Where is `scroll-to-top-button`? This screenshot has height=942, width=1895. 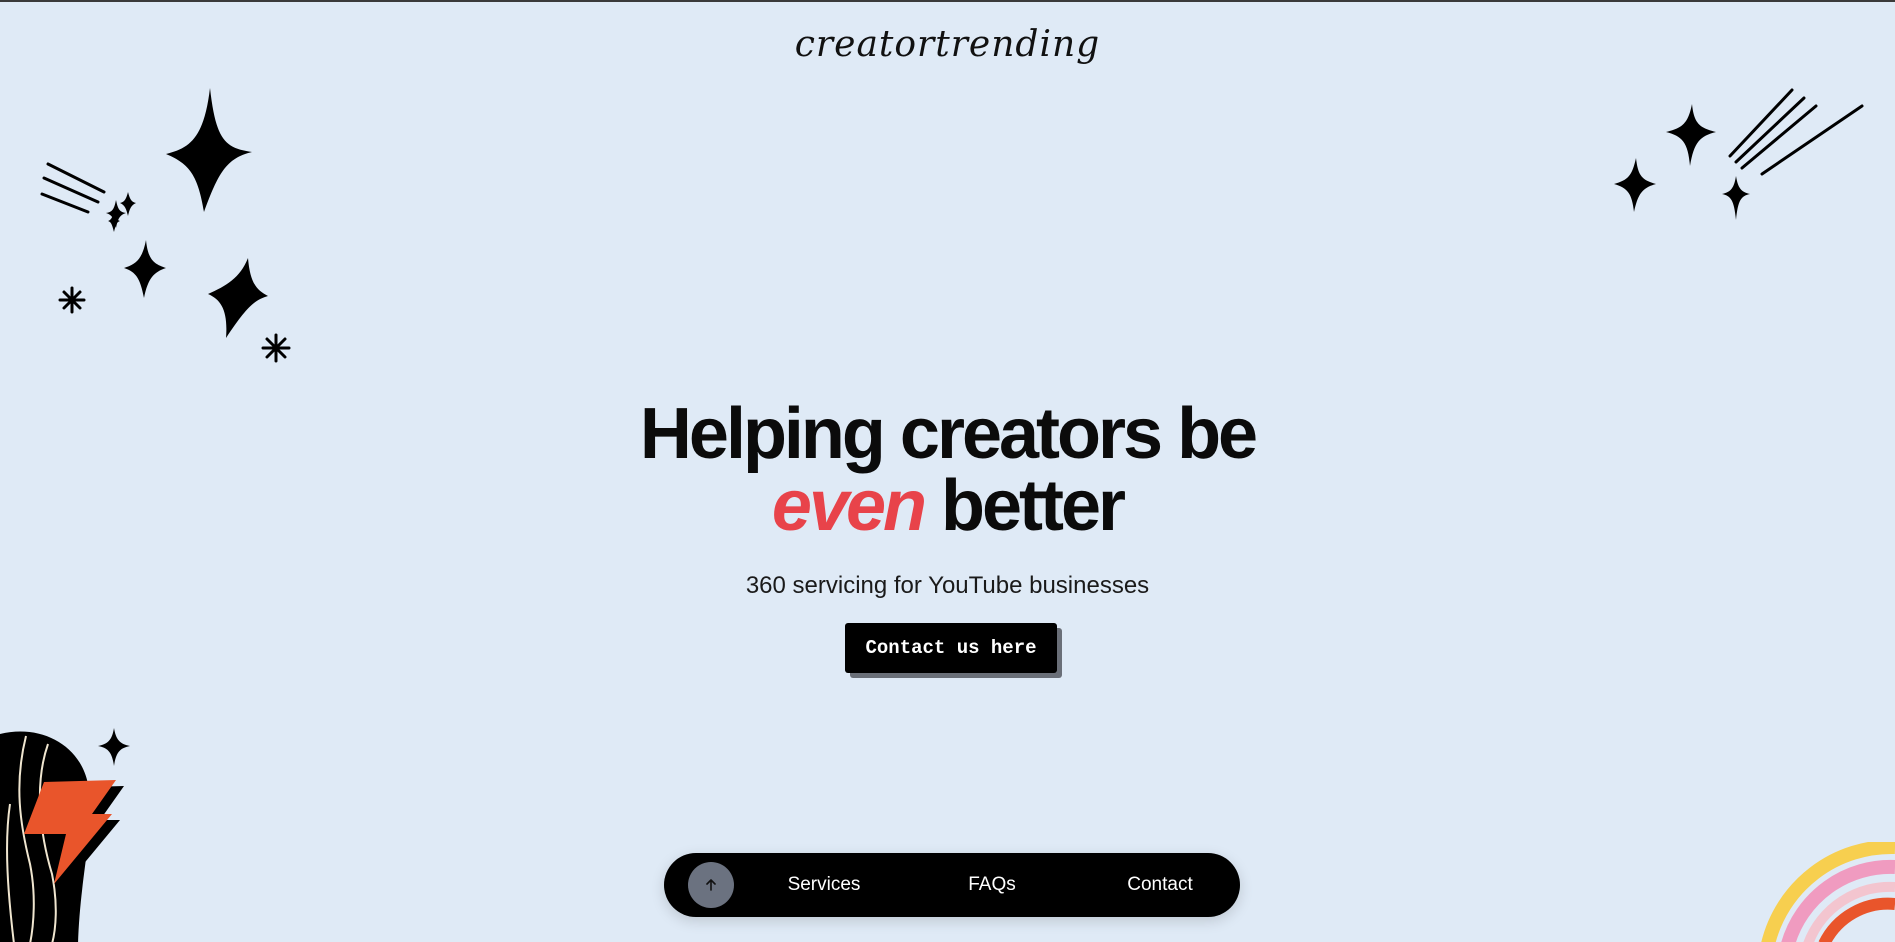 scroll-to-top-button is located at coordinates (711, 885).